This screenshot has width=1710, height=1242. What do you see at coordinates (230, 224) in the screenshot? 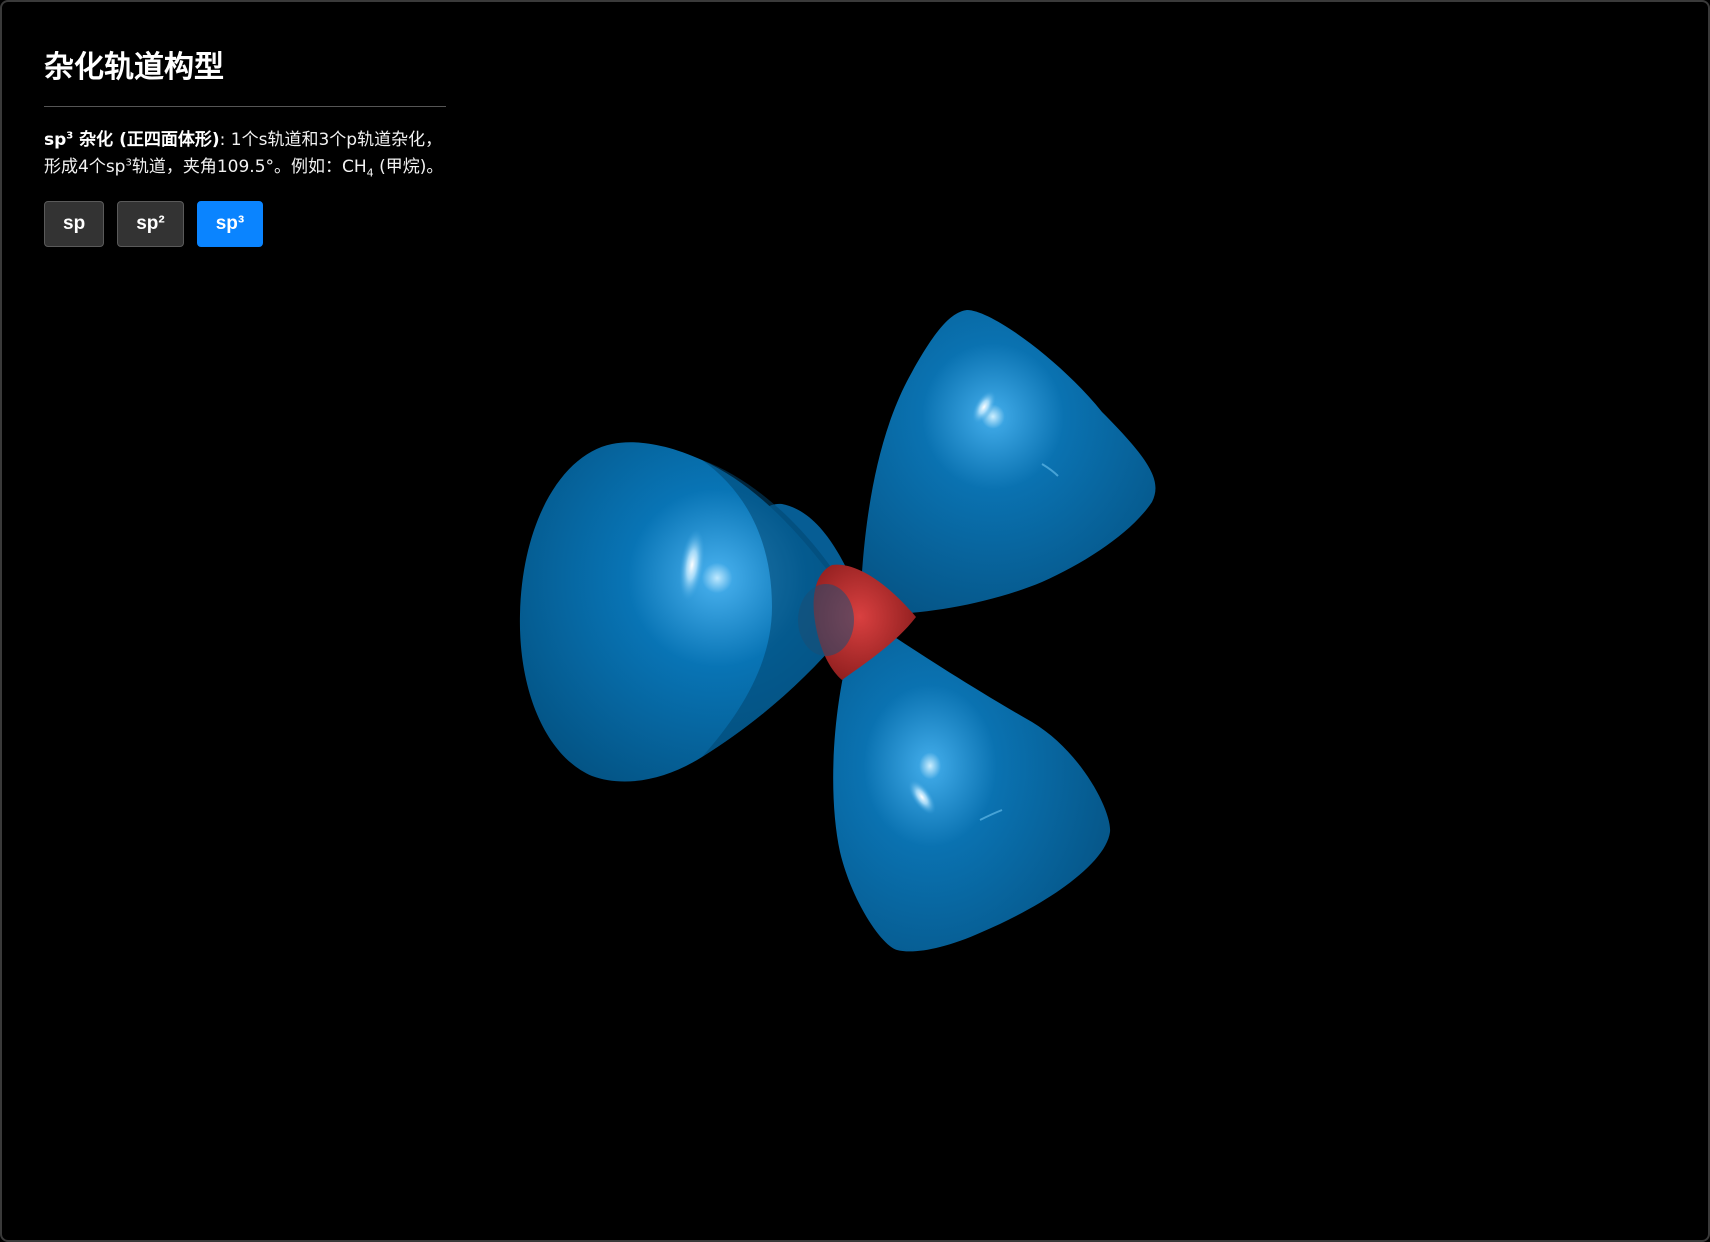
I see `sp3-button: sp³` at bounding box center [230, 224].